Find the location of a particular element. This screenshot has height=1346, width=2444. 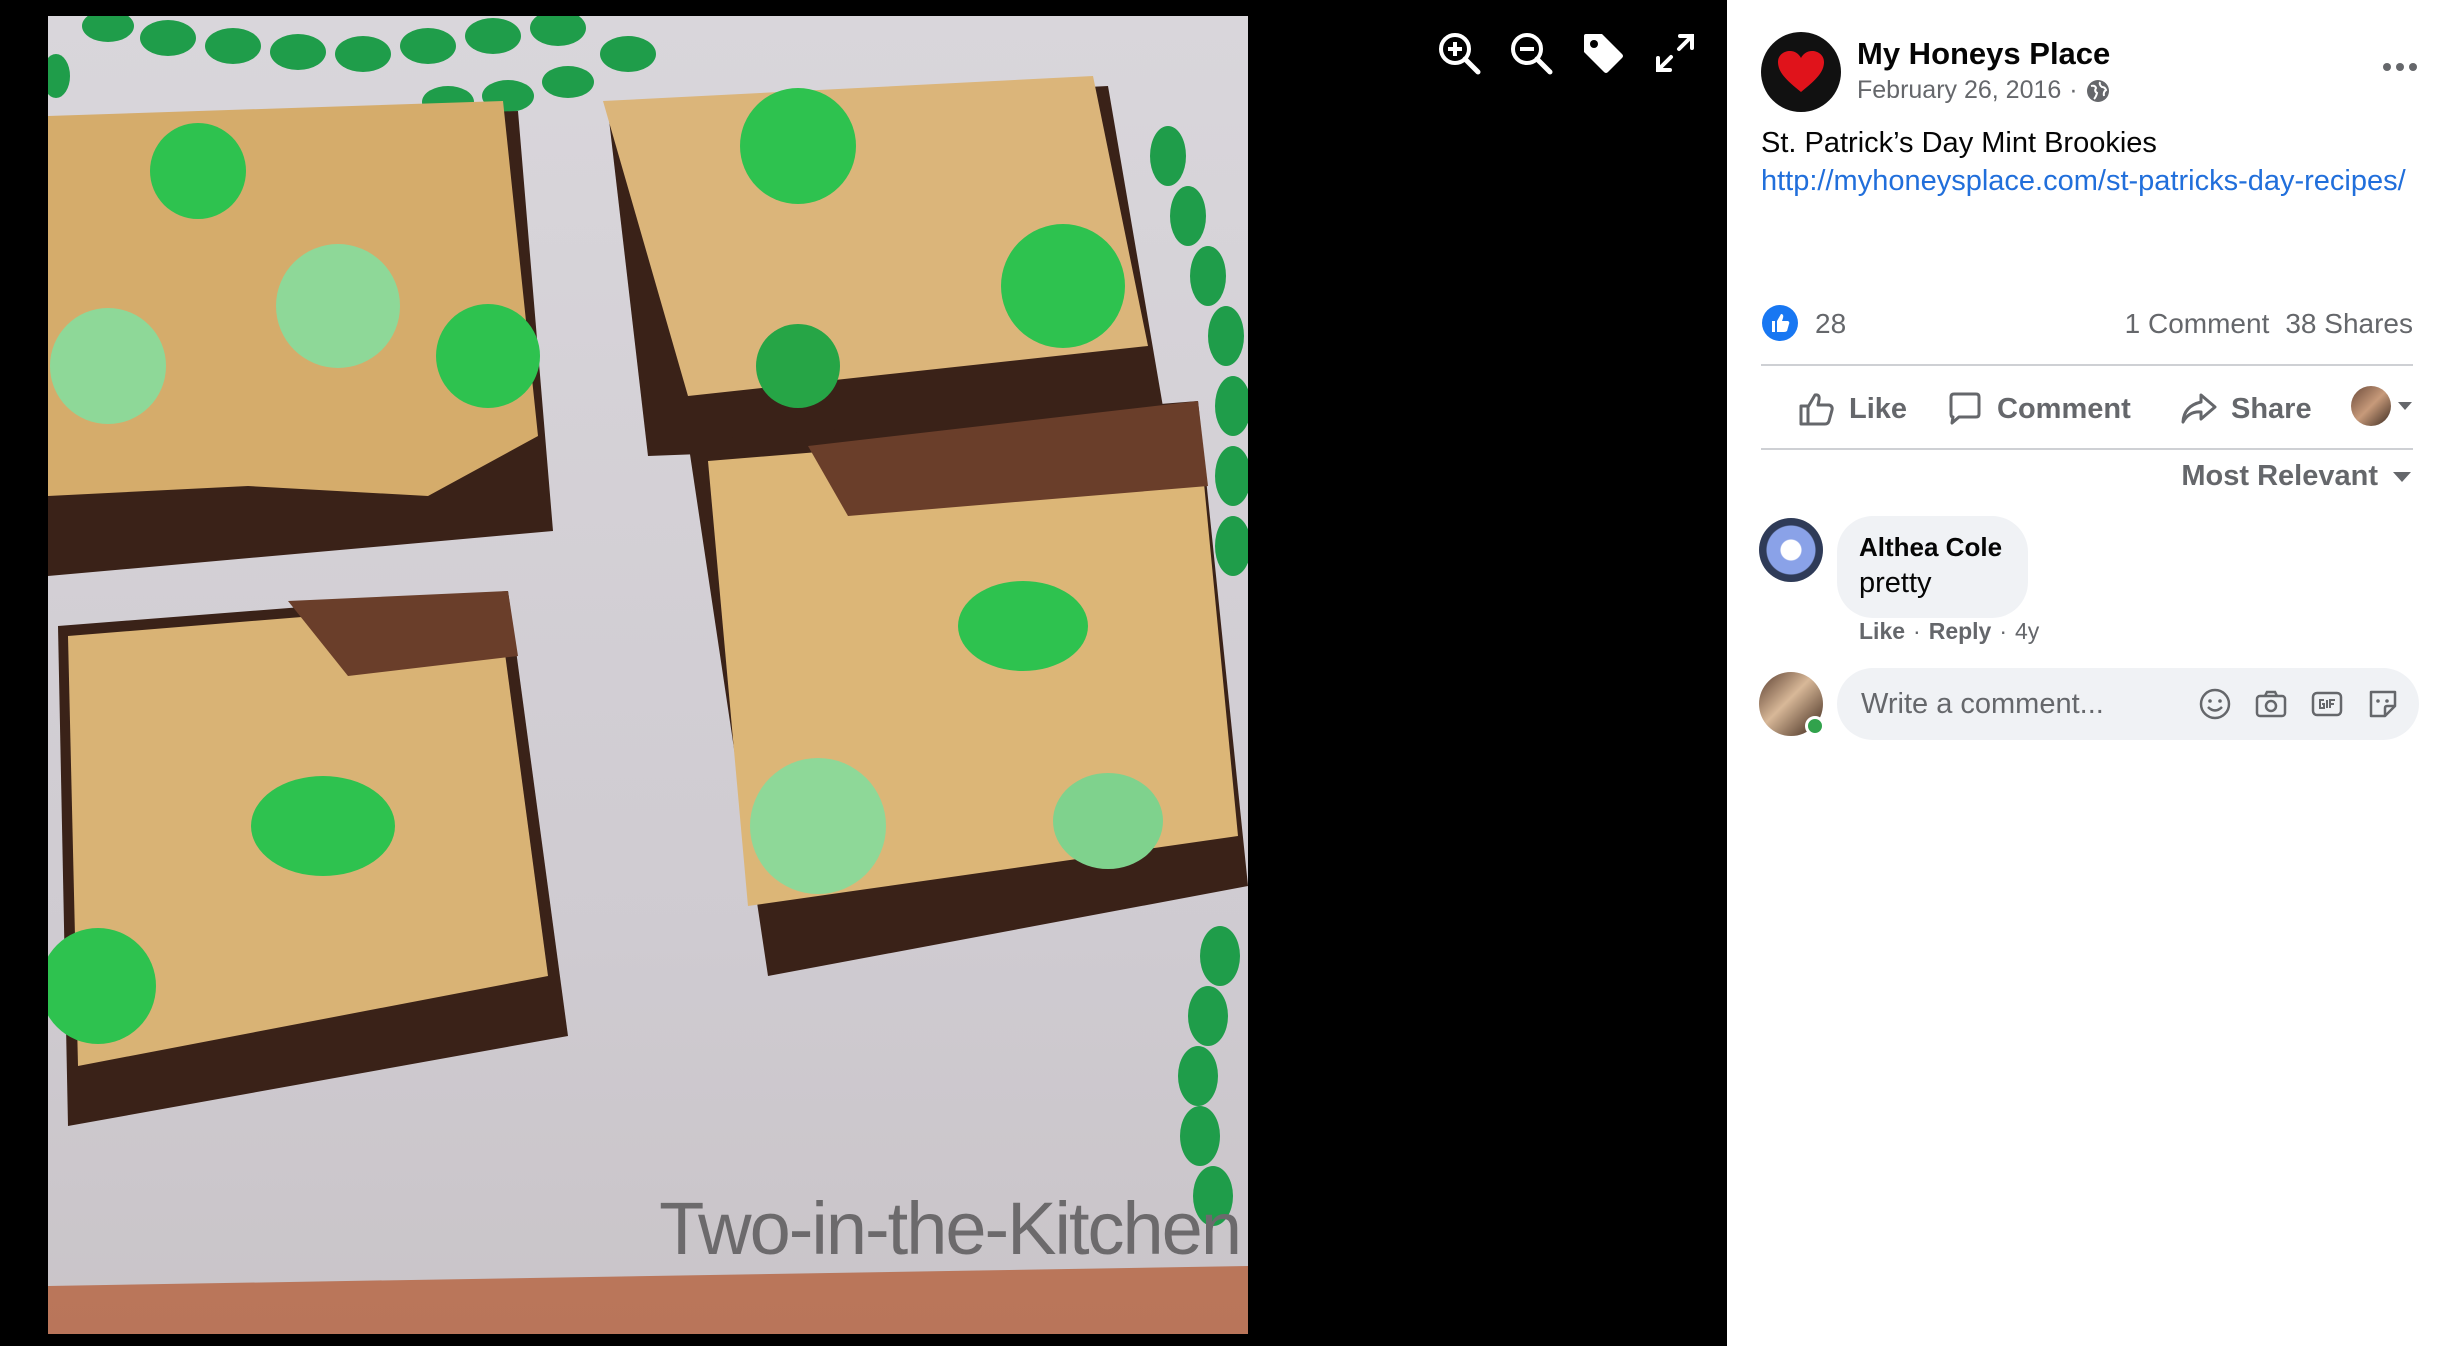

camera-icon is located at coordinates (2271, 704).